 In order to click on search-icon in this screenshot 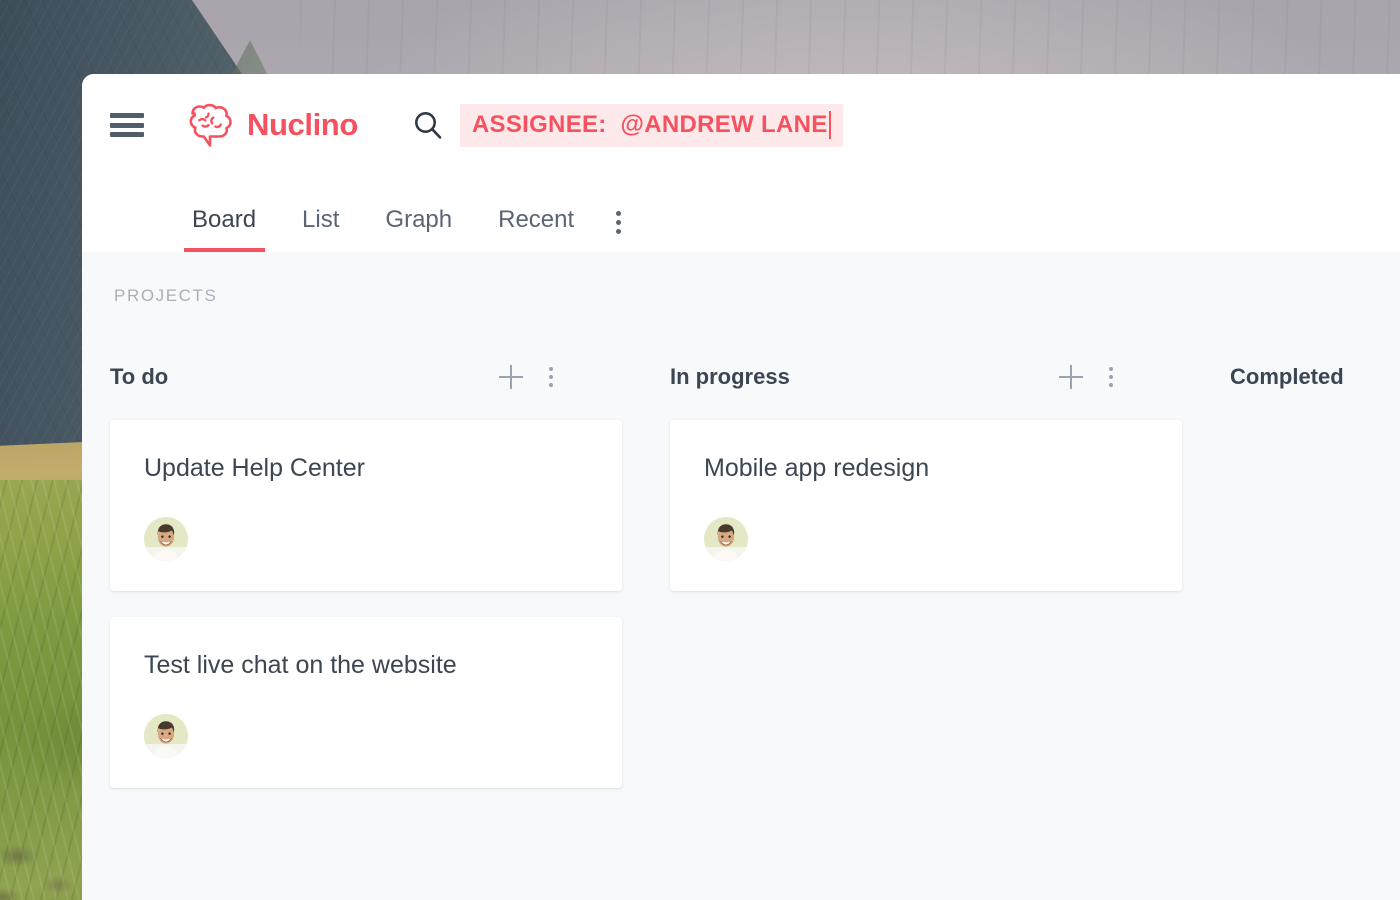, I will do `click(428, 125)`.